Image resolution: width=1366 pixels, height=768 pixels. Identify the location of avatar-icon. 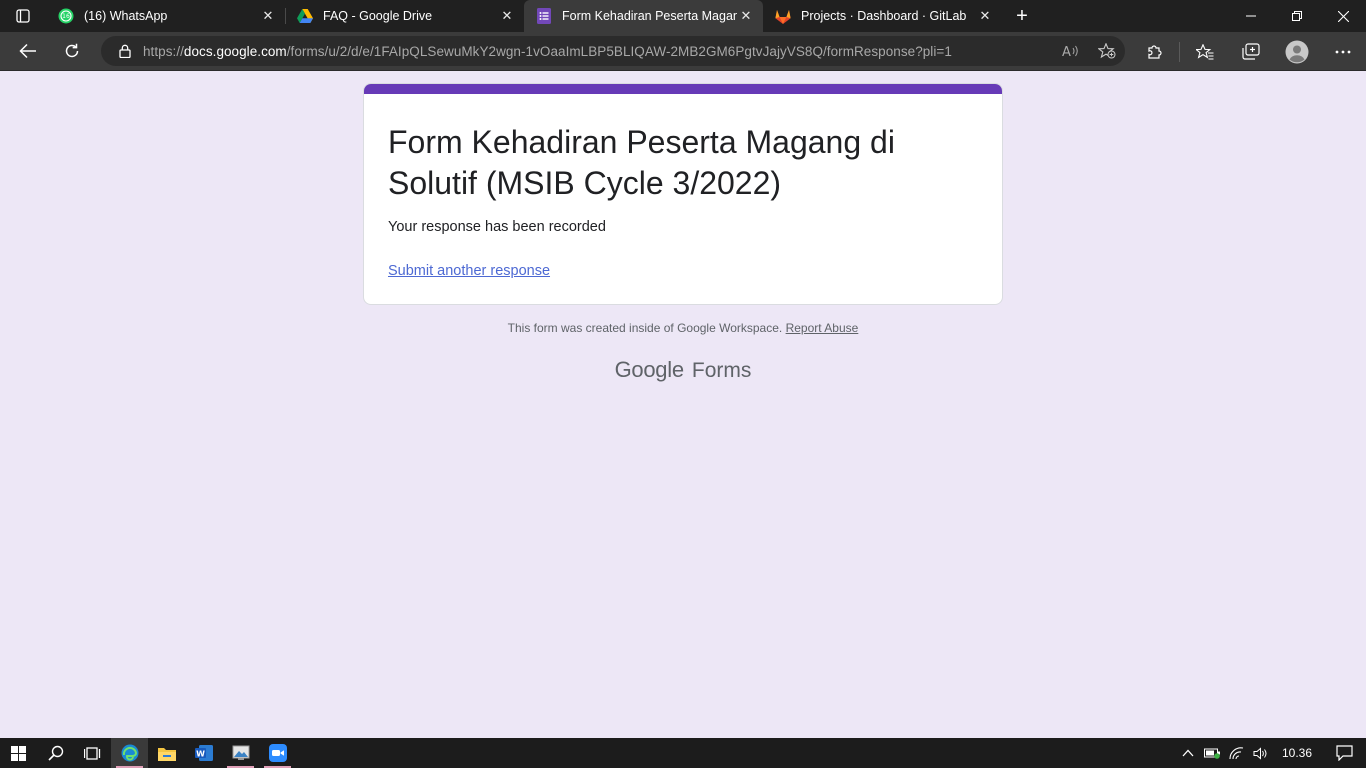
(1297, 51).